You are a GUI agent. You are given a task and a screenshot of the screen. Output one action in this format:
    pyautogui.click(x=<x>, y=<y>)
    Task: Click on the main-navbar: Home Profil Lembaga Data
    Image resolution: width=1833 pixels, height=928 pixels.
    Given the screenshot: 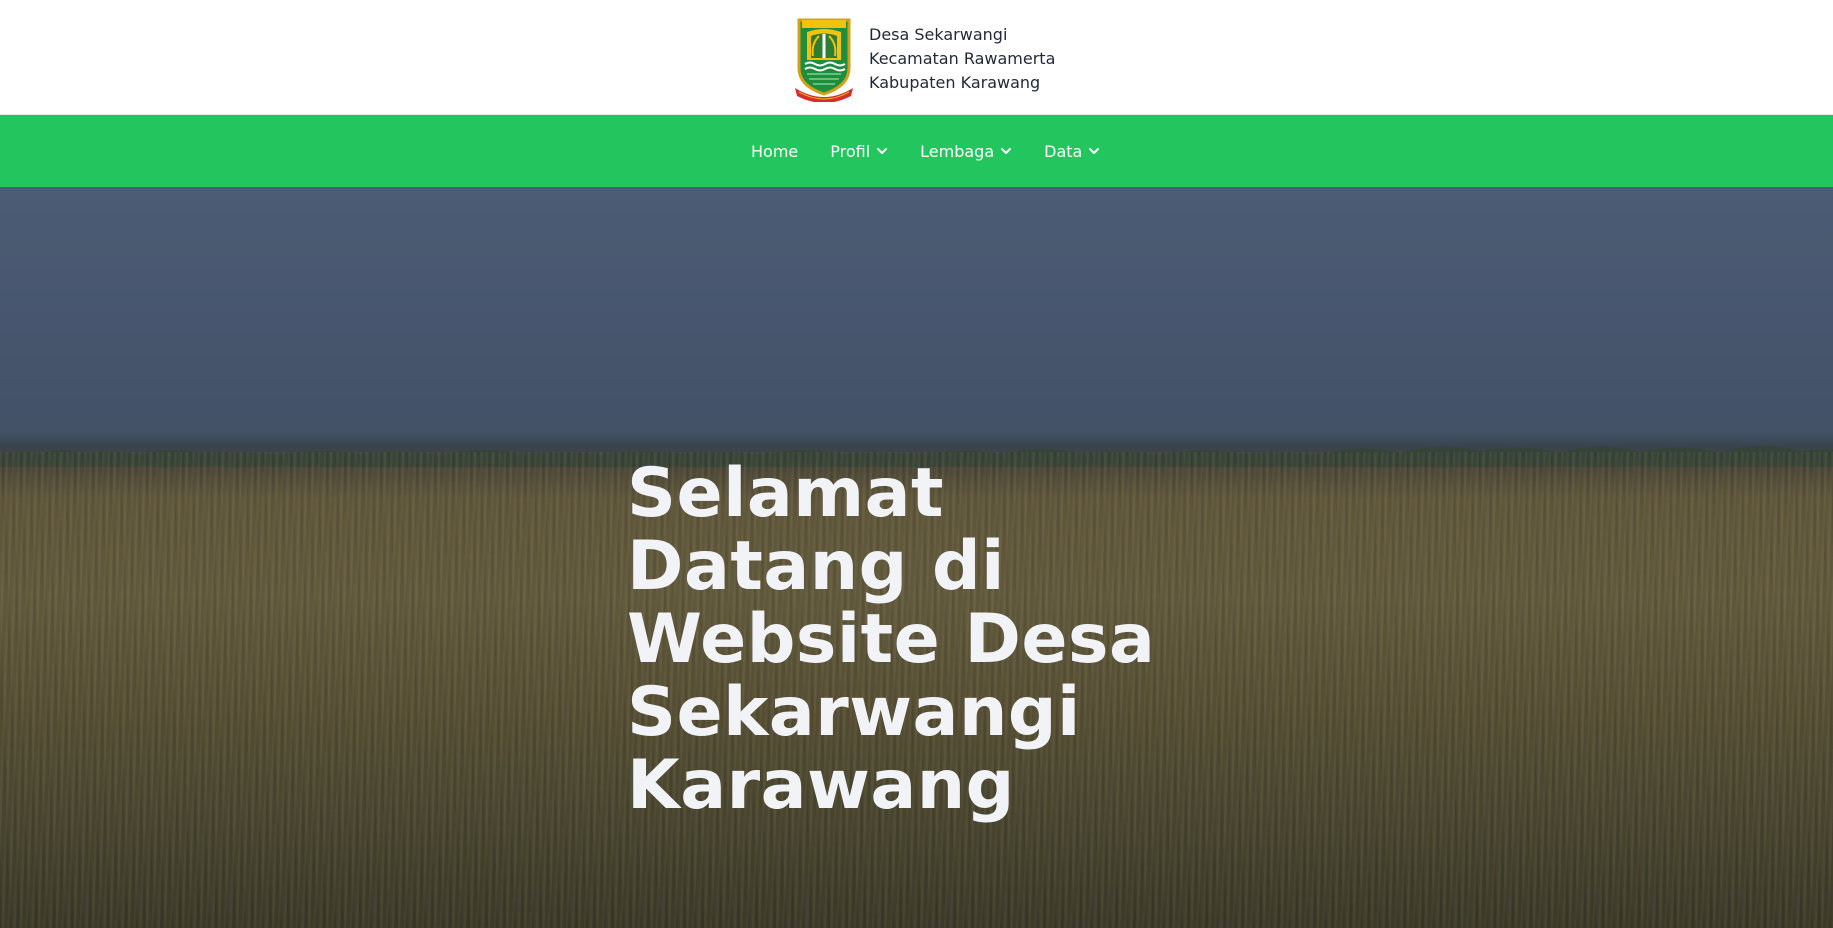 What is the action you would take?
    pyautogui.click(x=916, y=151)
    